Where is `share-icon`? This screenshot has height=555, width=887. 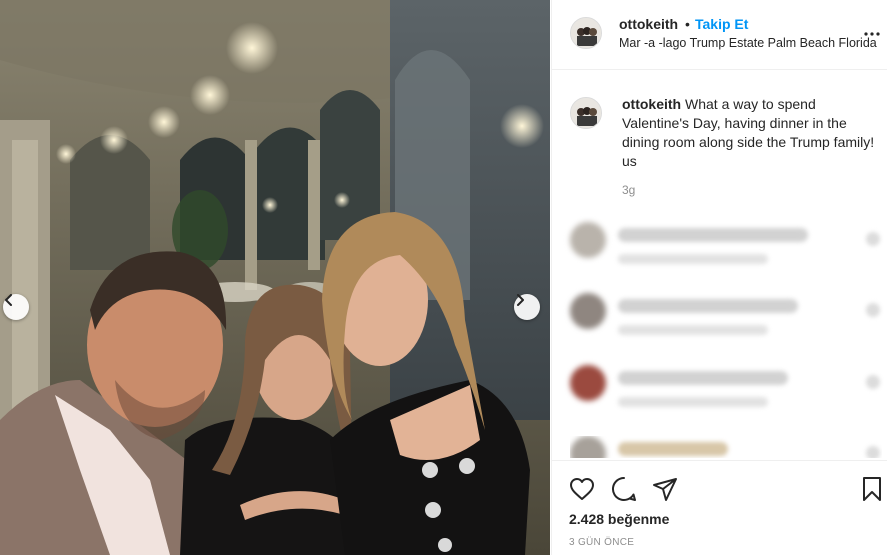 share-icon is located at coordinates (665, 489).